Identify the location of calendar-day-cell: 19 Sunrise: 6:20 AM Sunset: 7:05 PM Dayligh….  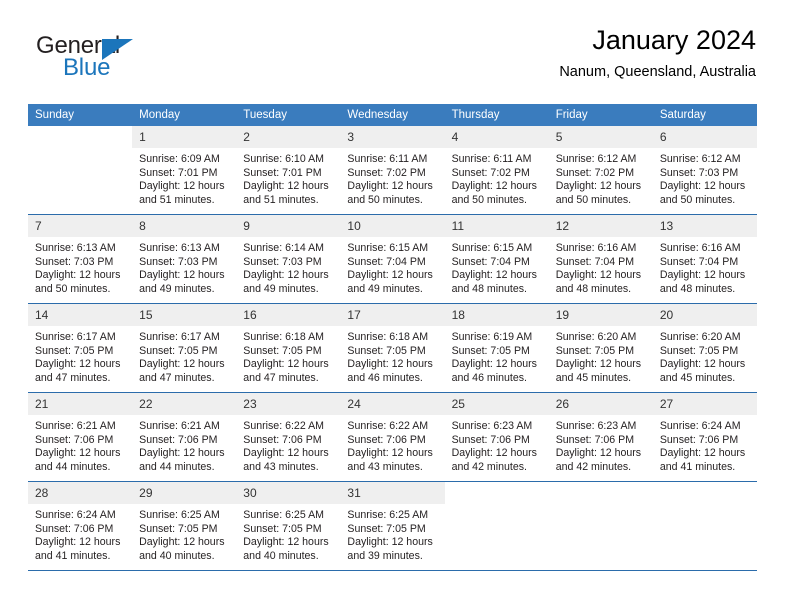
(600, 348).